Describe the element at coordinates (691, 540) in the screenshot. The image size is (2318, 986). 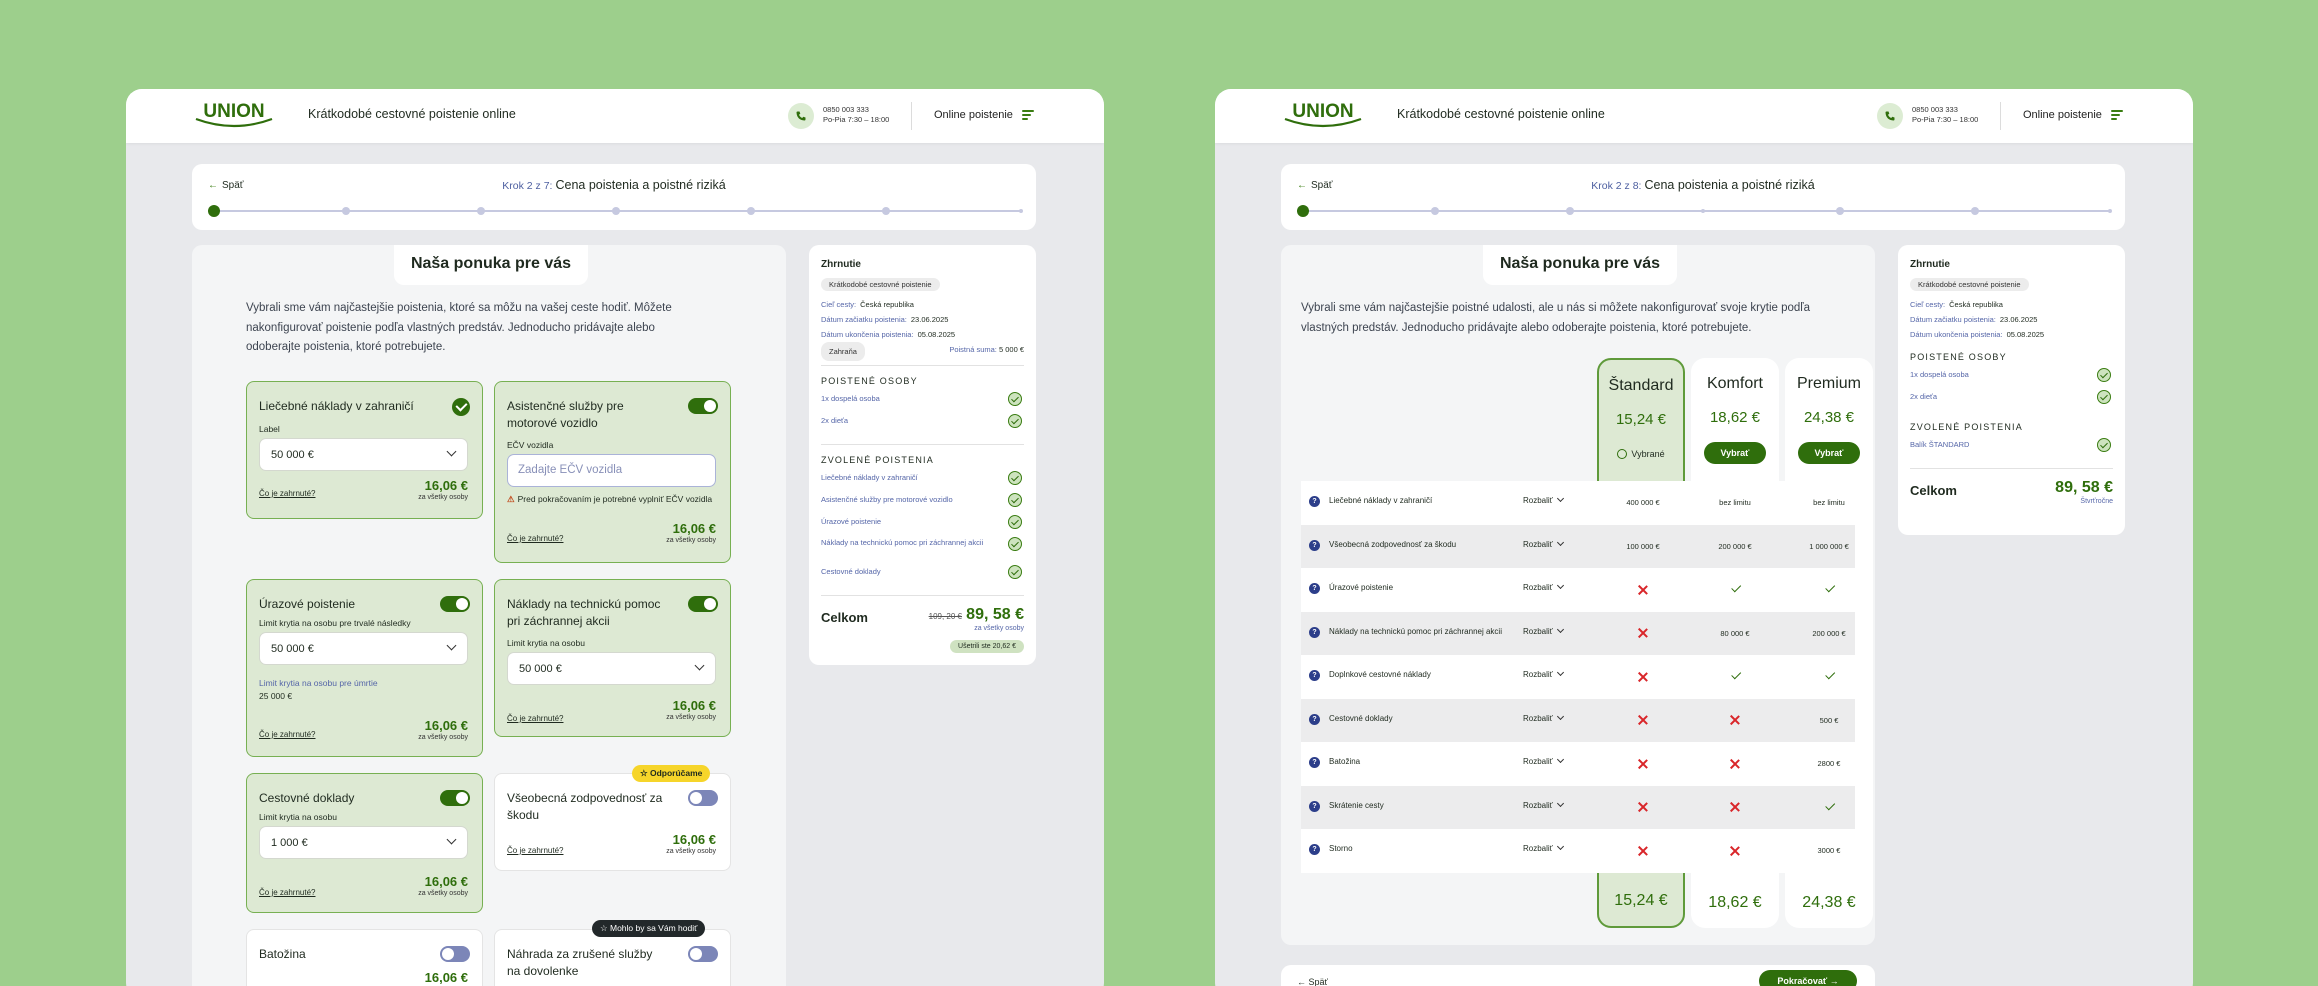
I see `price-note: za všetky osoby` at that location.